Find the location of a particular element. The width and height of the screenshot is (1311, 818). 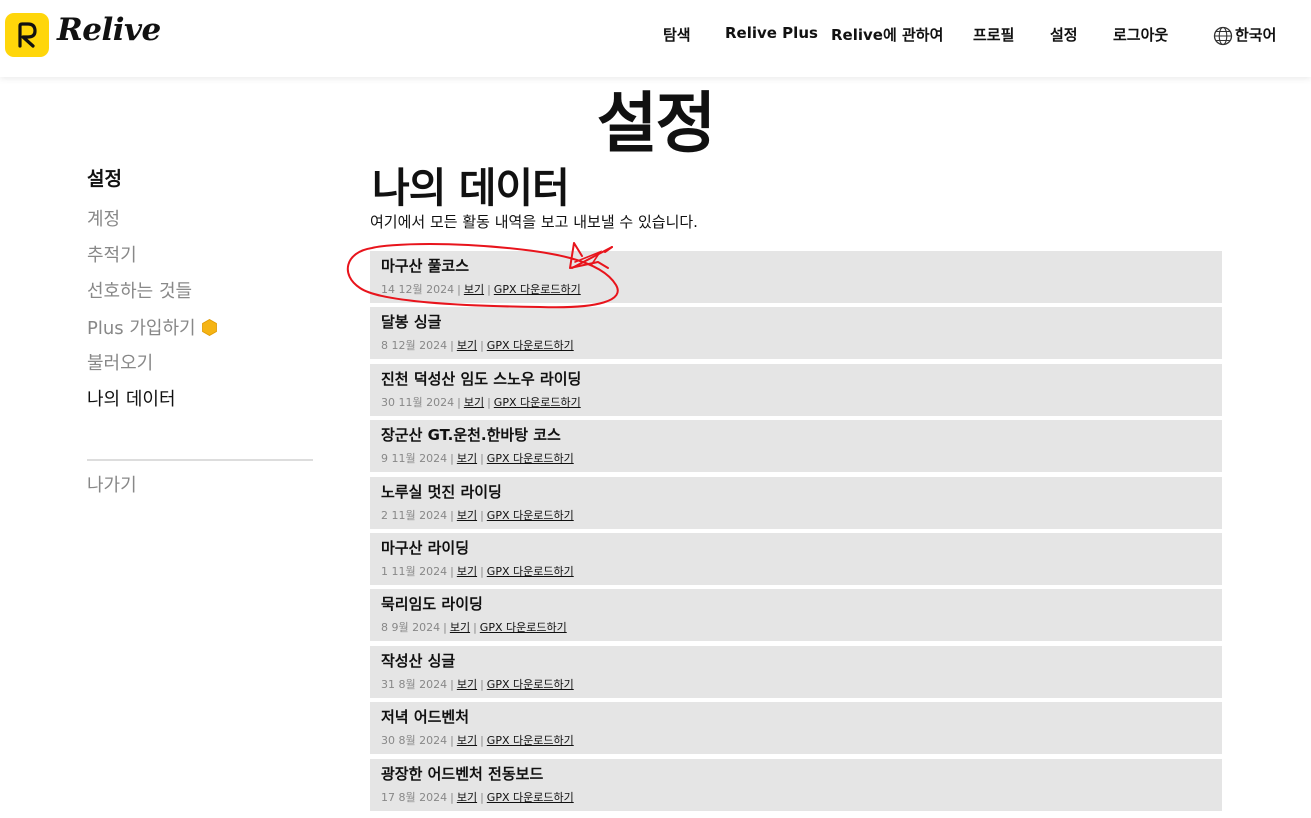

activity-date: 30 8월 2024 is located at coordinates (414, 740).